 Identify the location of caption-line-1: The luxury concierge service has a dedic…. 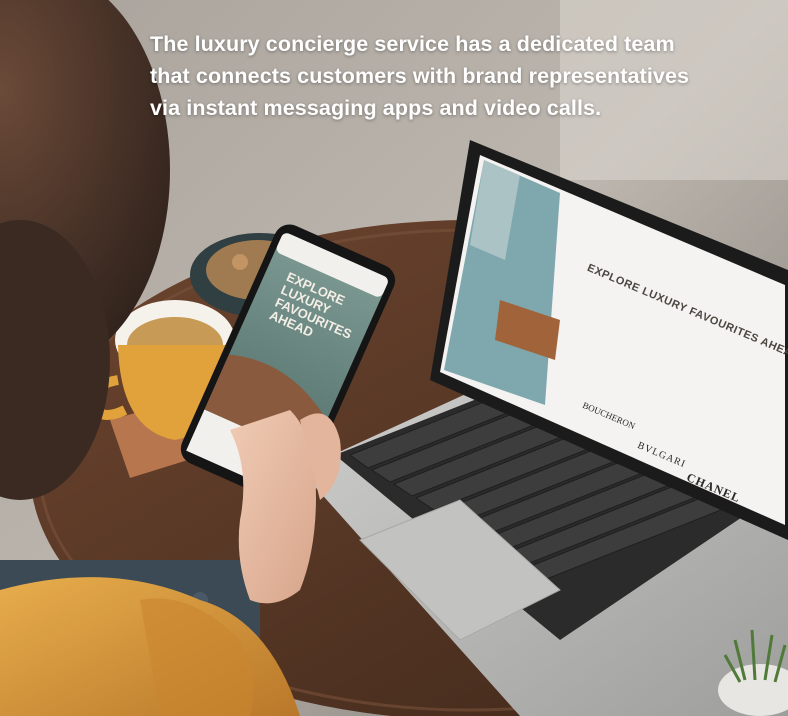
(412, 44).